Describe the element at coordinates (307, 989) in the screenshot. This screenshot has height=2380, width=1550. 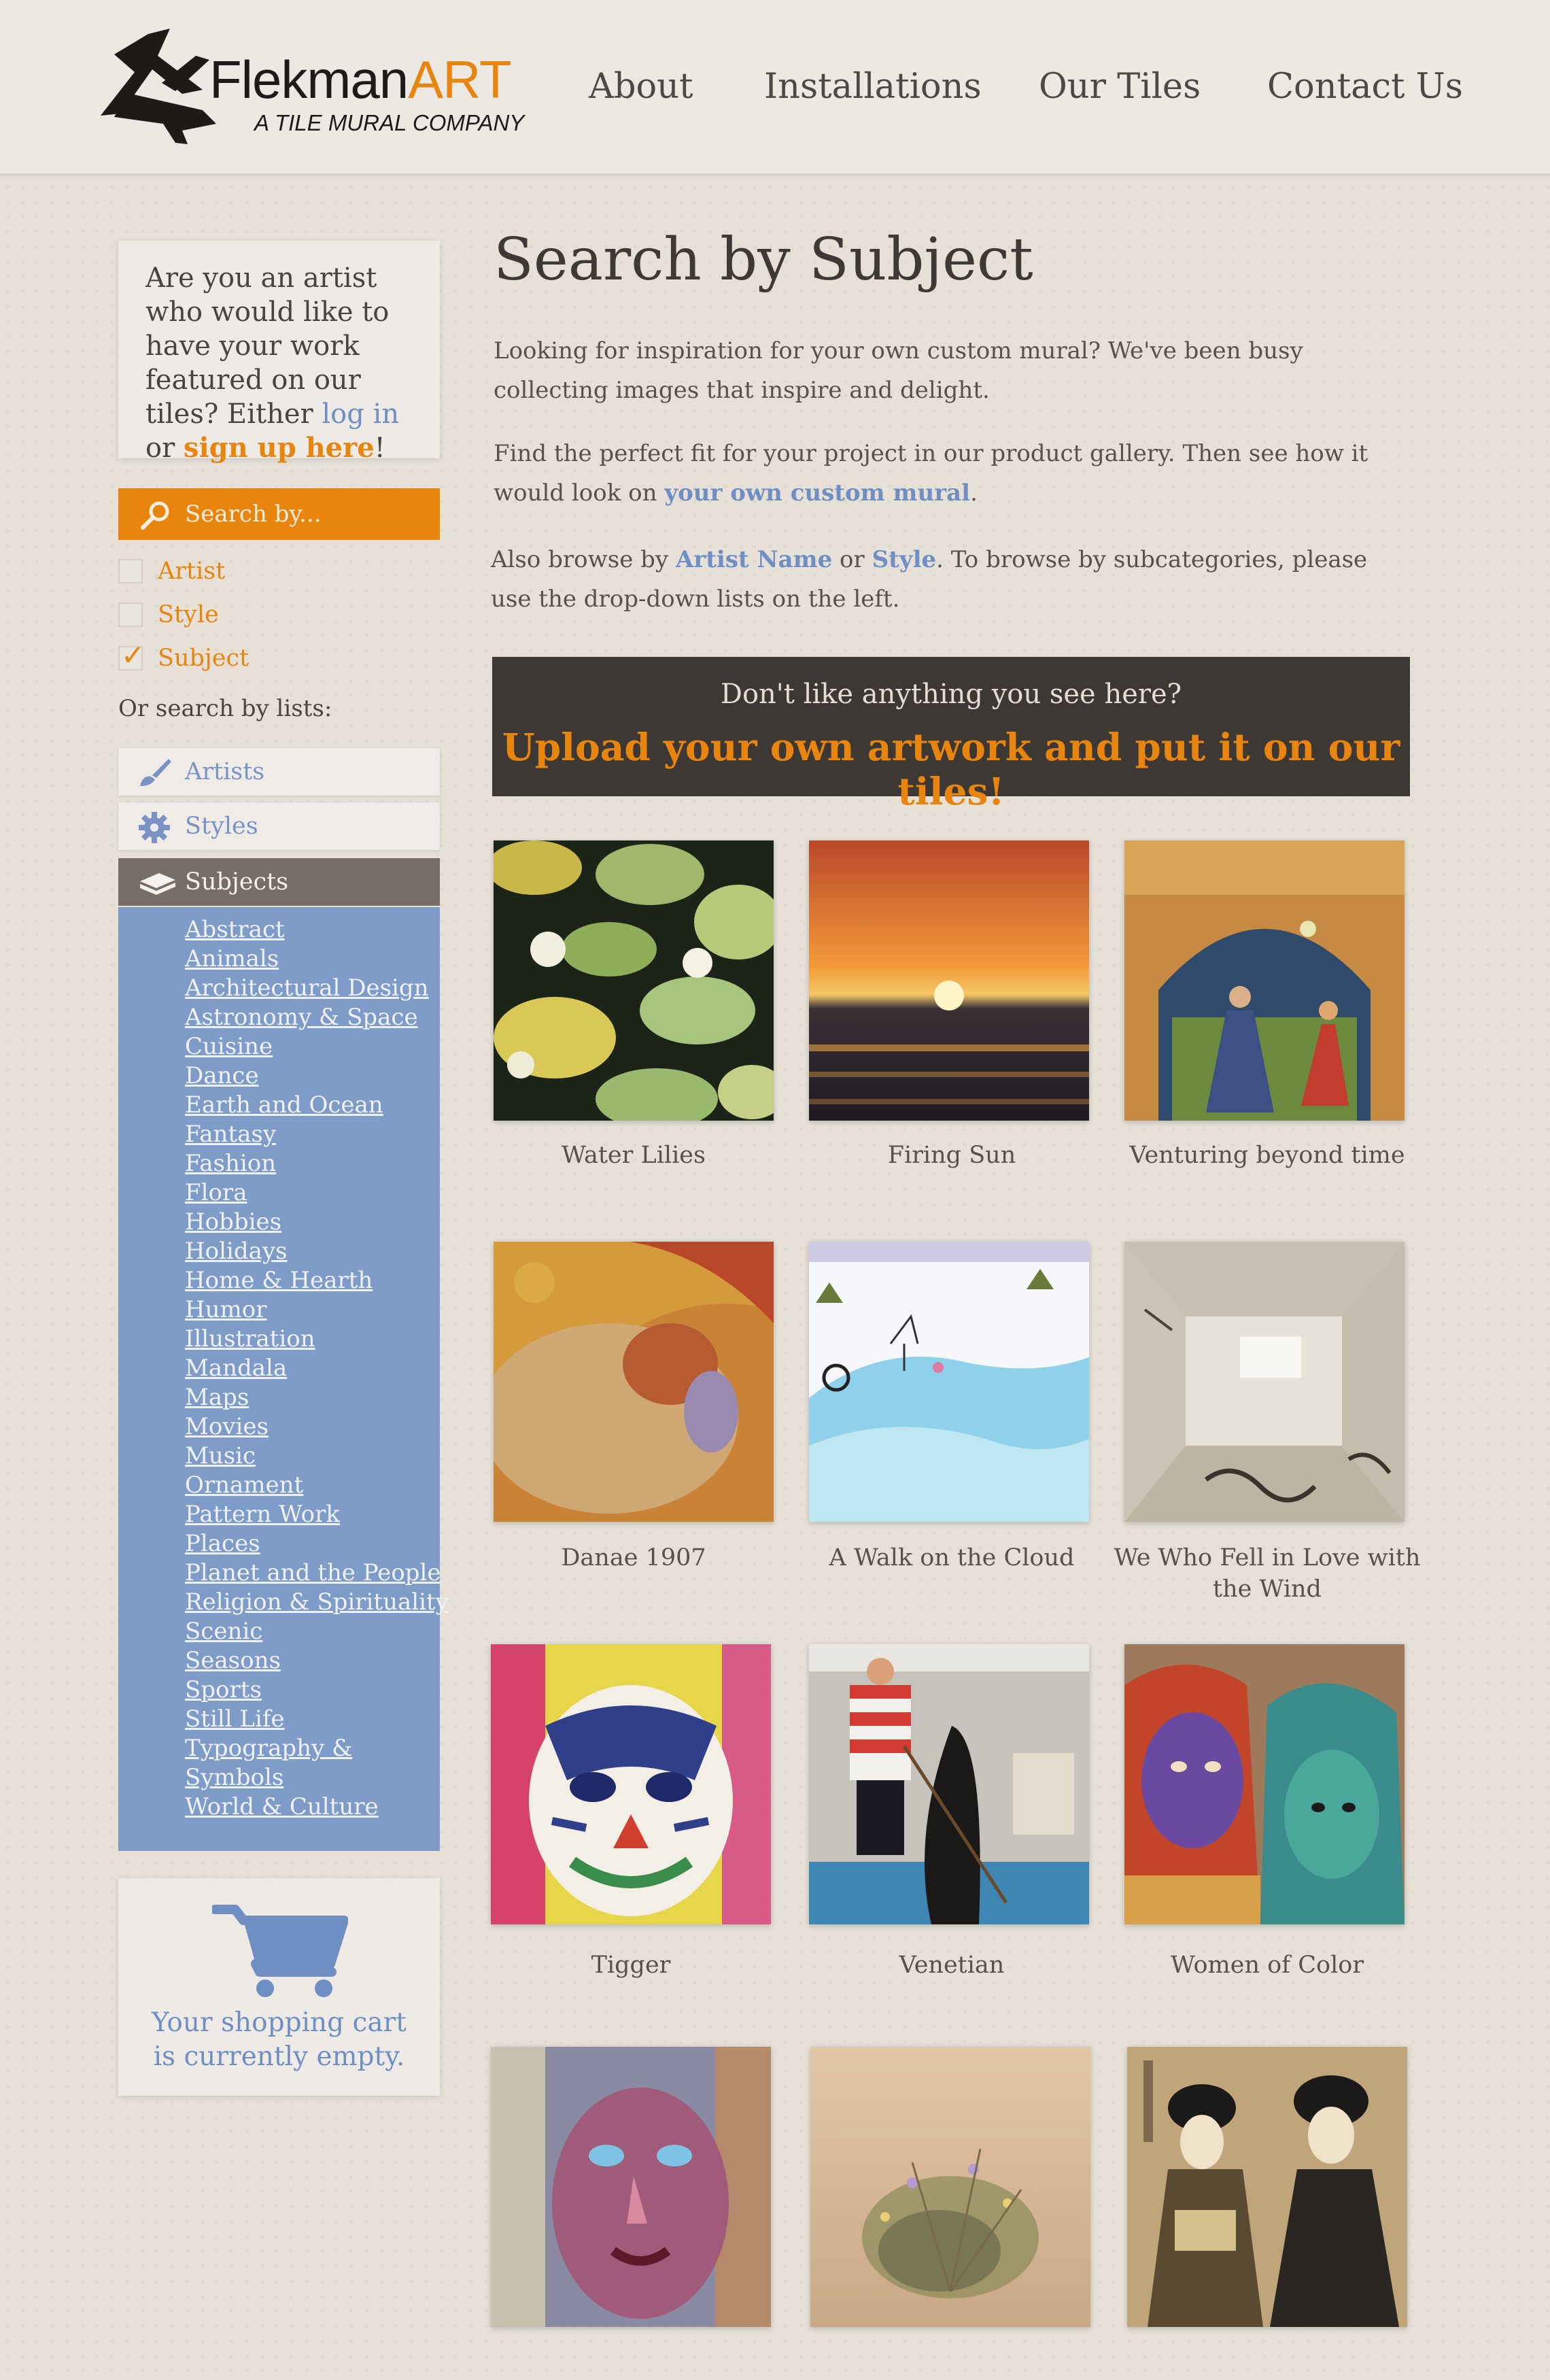
I see `subject-link: Architectural Design` at that location.